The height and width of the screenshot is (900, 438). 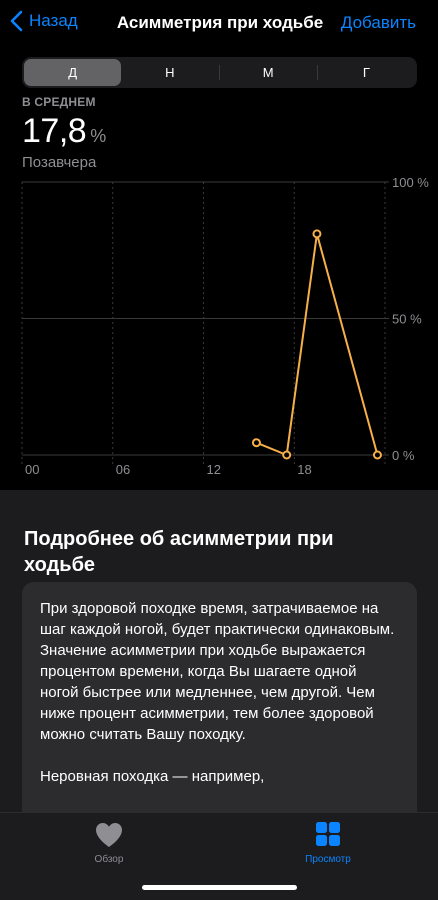 What do you see at coordinates (32, 469) in the screenshot?
I see `chart-x-tick-label: 00` at bounding box center [32, 469].